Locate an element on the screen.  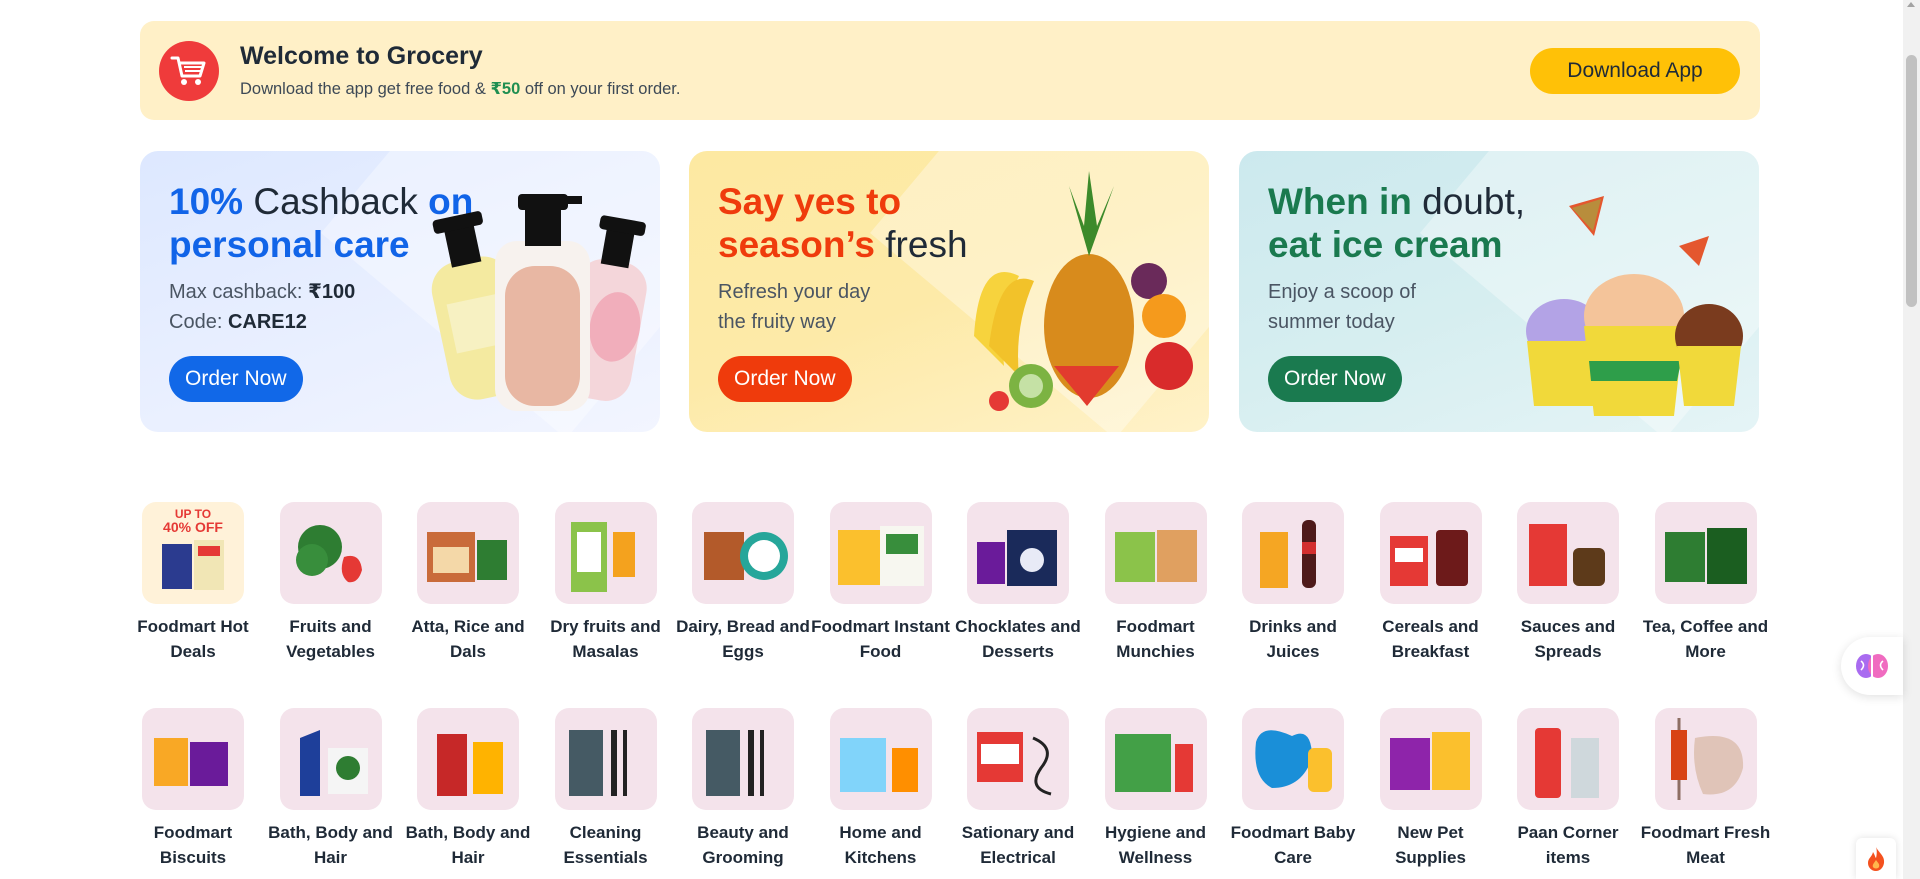
category-item: Sationary and Electrical is located at coordinates (1018, 789).